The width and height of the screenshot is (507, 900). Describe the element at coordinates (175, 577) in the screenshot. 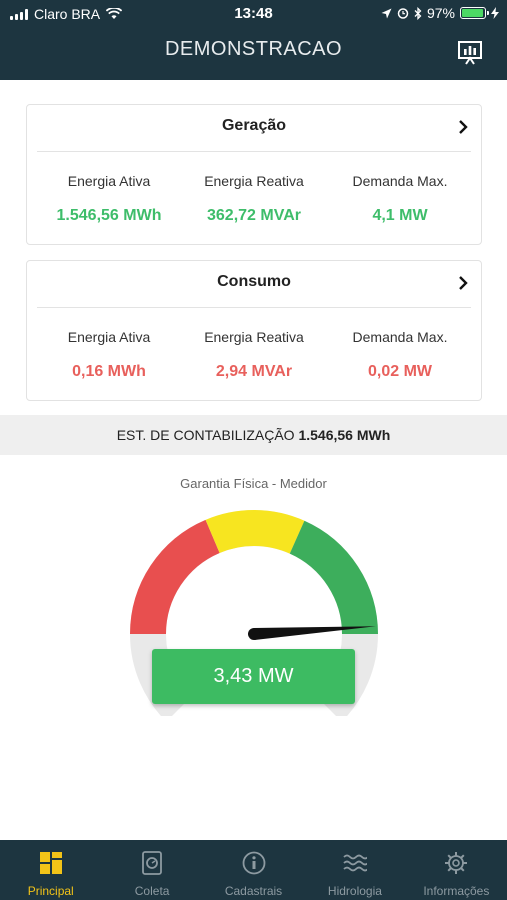

I see `gauge-red-segment` at that location.